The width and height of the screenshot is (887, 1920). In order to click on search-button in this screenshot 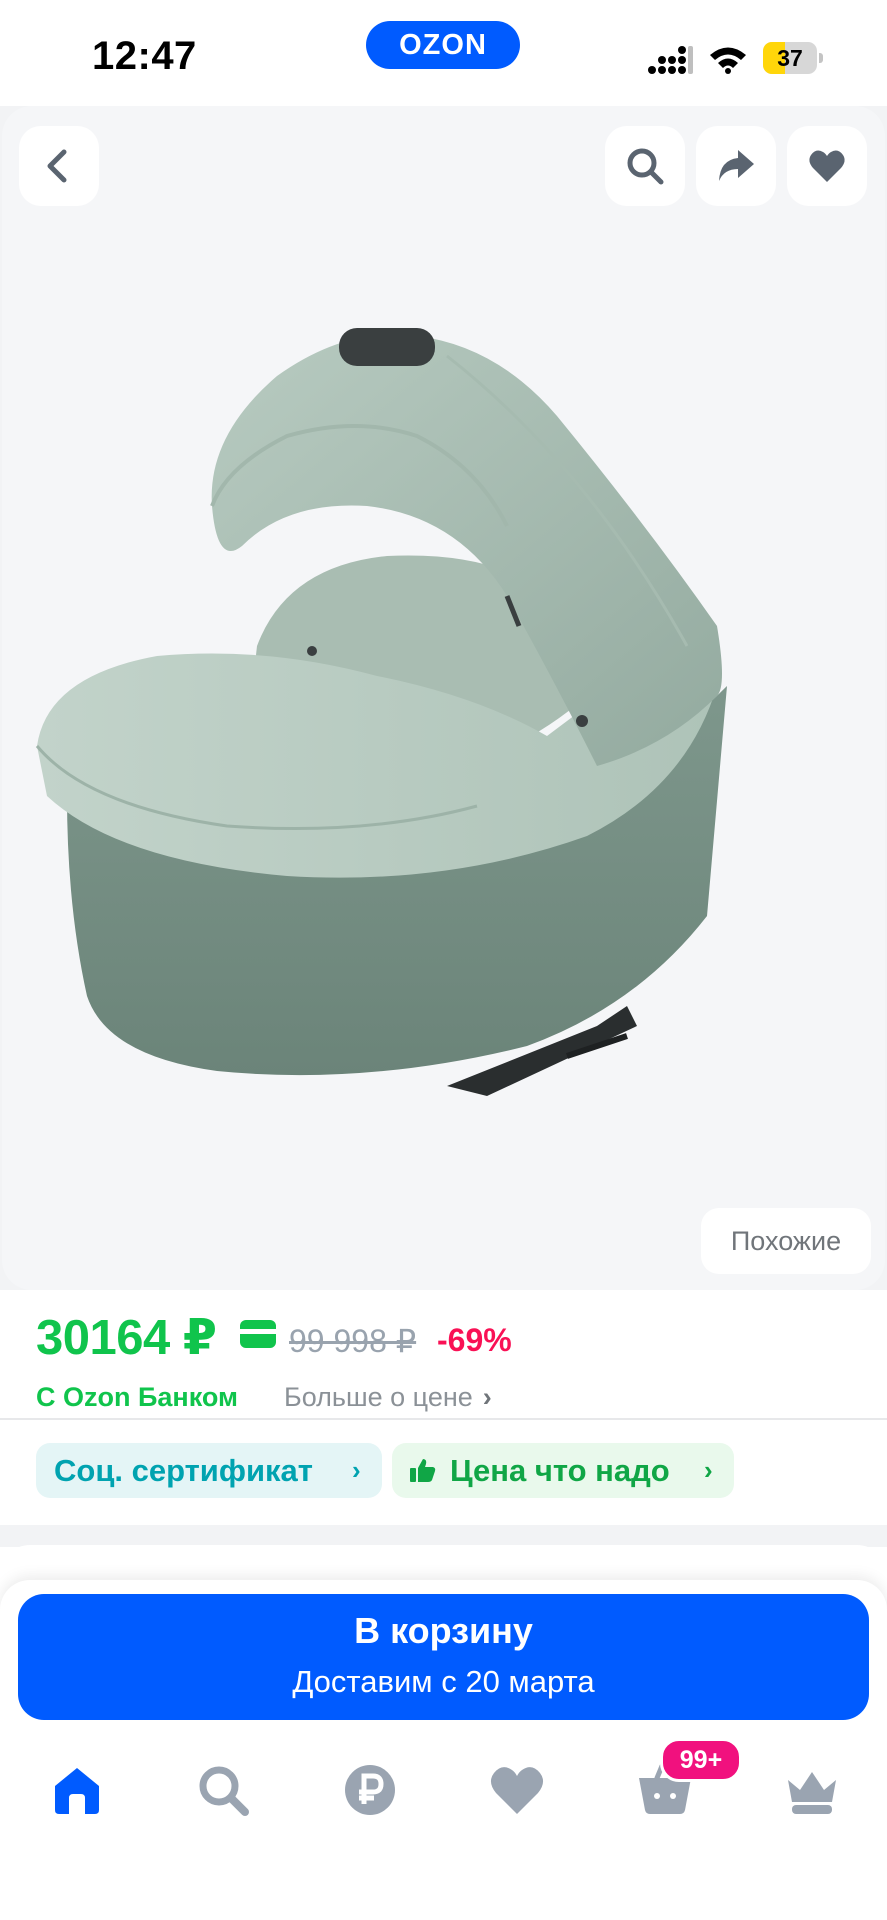, I will do `click(645, 166)`.